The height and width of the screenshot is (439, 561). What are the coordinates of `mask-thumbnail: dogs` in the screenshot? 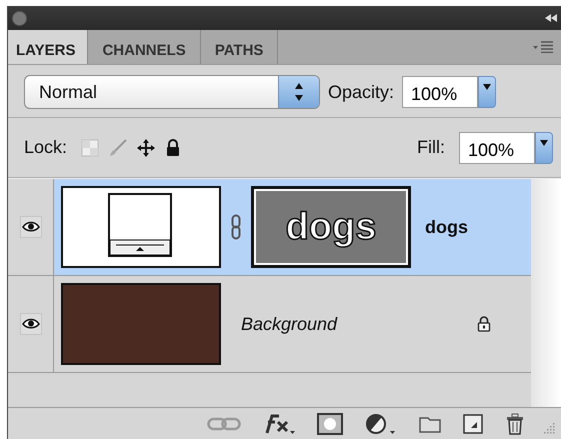 It's located at (331, 227).